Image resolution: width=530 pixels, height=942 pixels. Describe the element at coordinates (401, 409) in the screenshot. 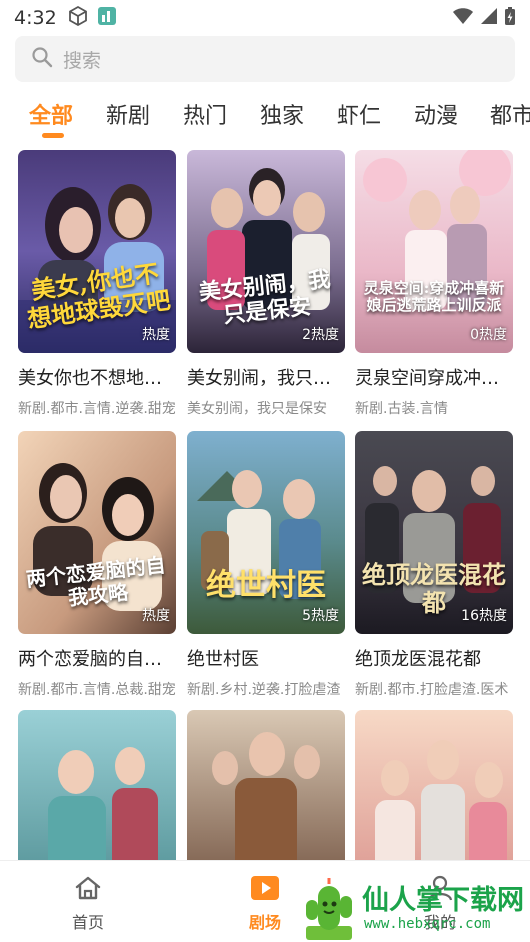

I see `drama-tags: 新剧.古装.言情` at that location.